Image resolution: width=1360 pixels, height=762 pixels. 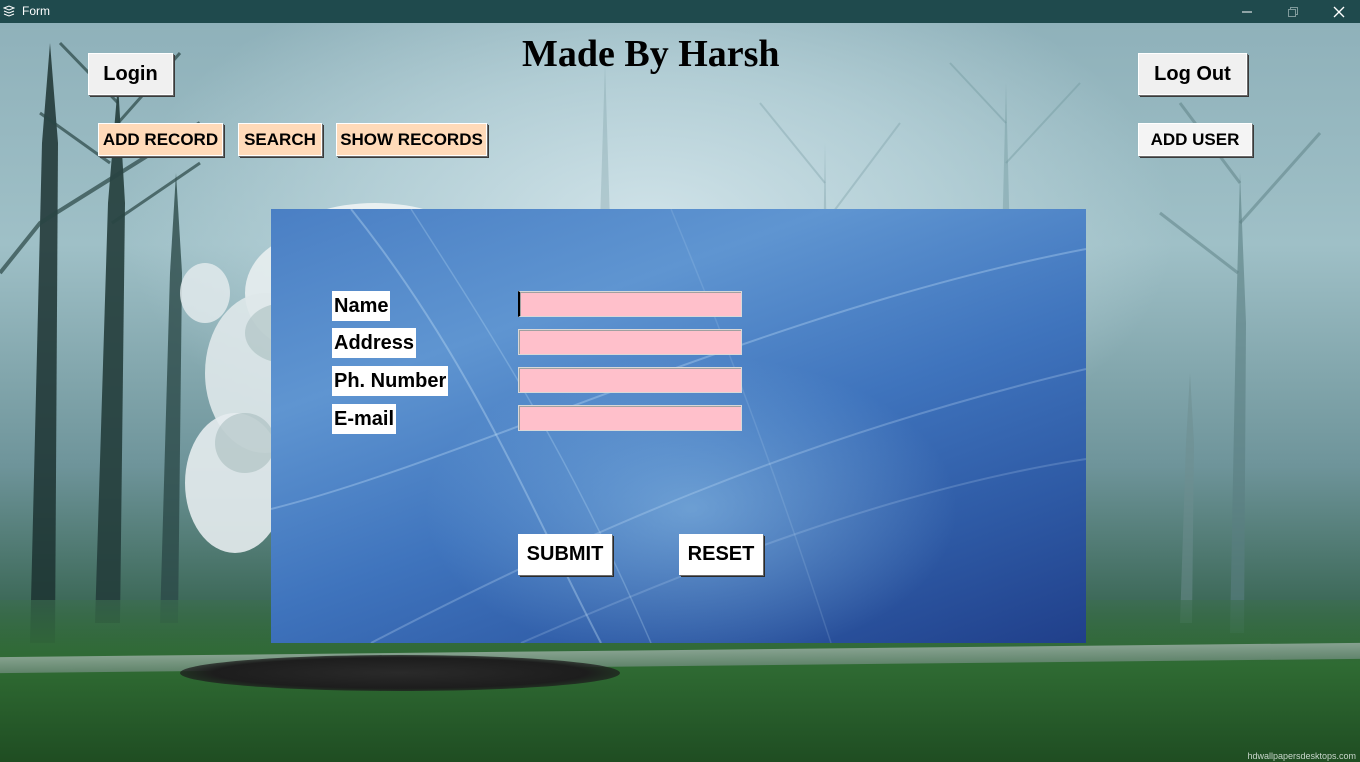 I want to click on show-records-button: SHOW RECORDS, so click(x=411, y=139).